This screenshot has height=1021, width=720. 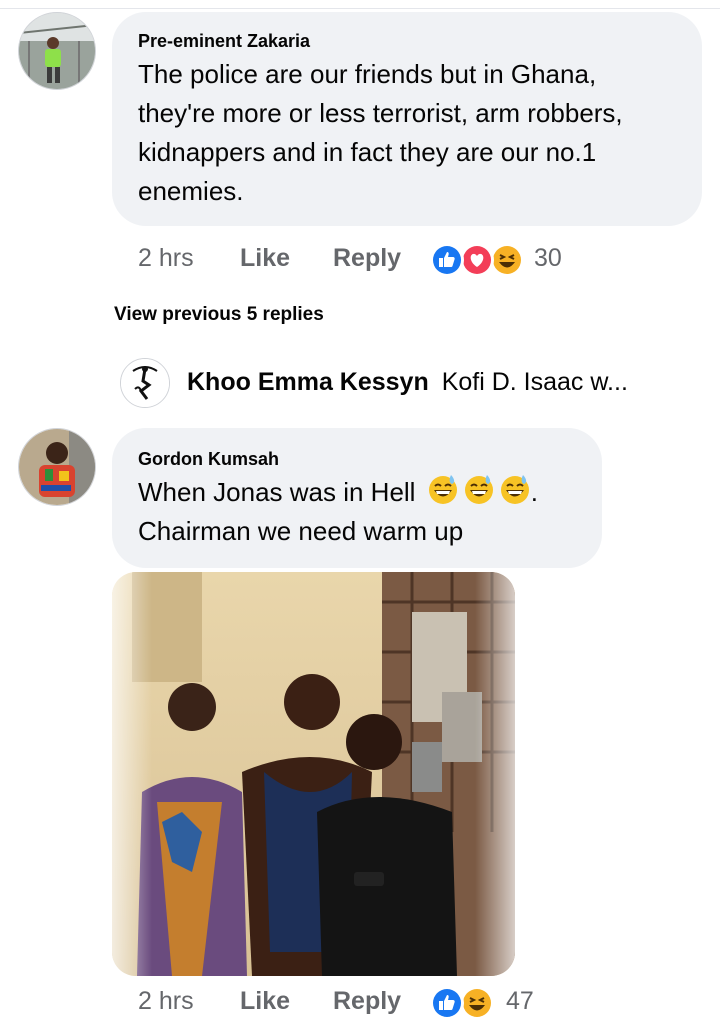 What do you see at coordinates (224, 41) in the screenshot?
I see `comment-author: Pre-eminent Zakaria` at bounding box center [224, 41].